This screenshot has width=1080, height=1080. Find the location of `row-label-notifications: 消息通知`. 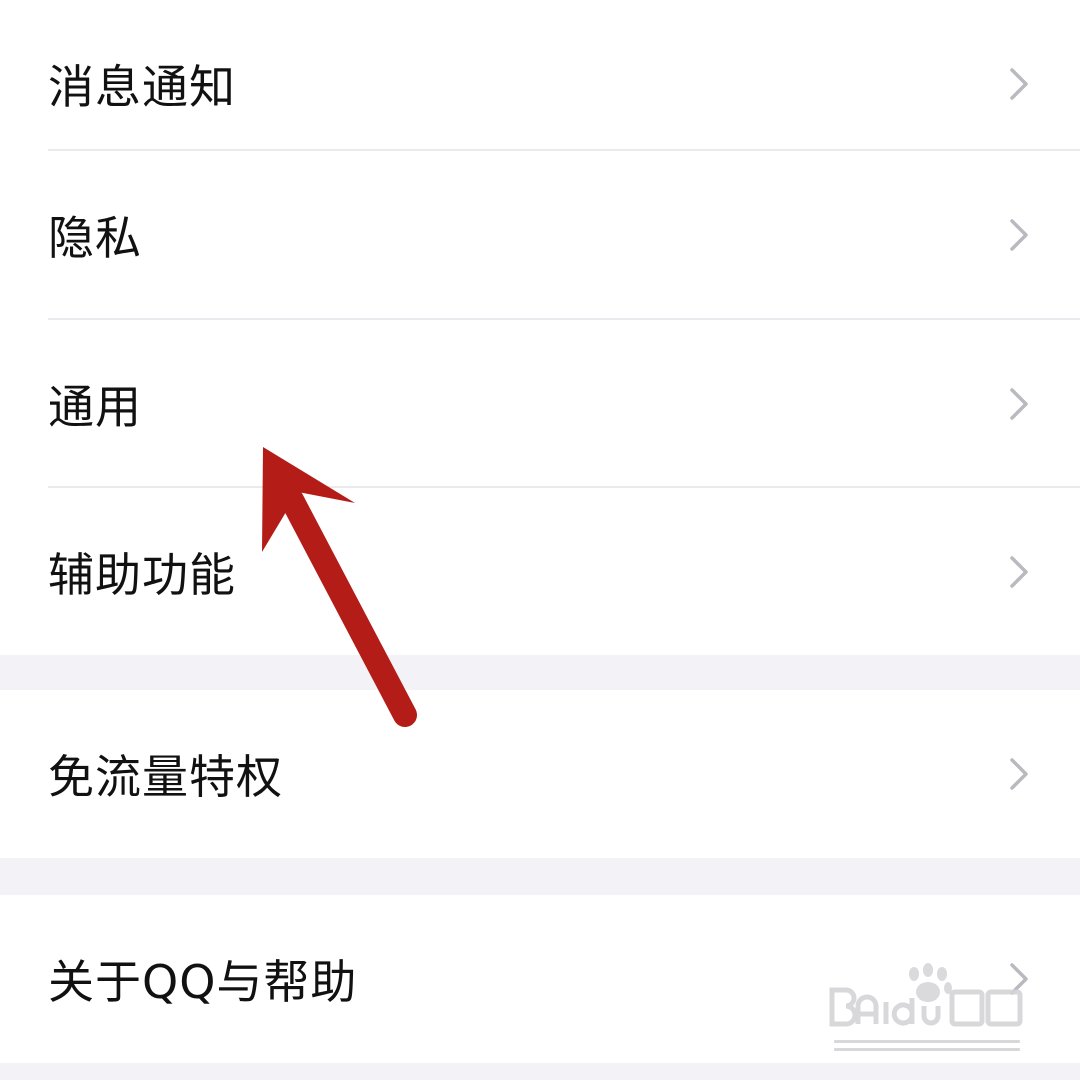

row-label-notifications: 消息通知 is located at coordinates (142, 87).